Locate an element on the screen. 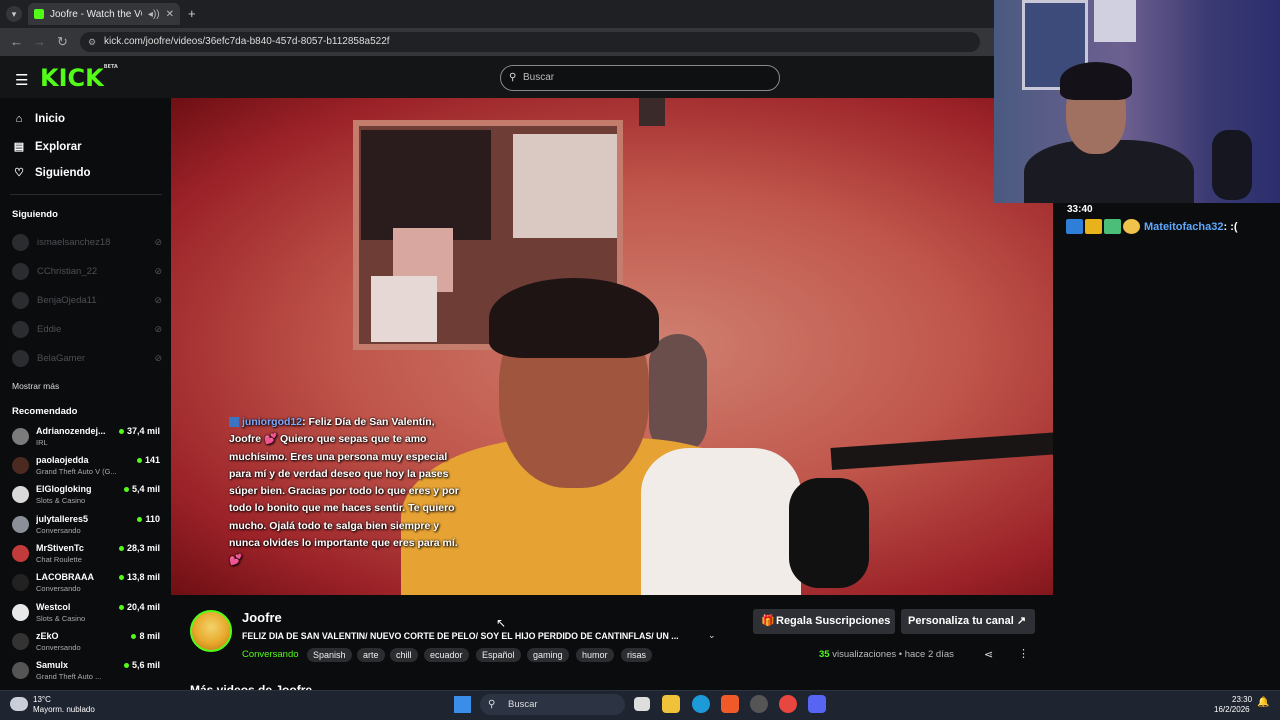 The width and height of the screenshot is (1280, 720). windows-start-icon is located at coordinates (462, 704).